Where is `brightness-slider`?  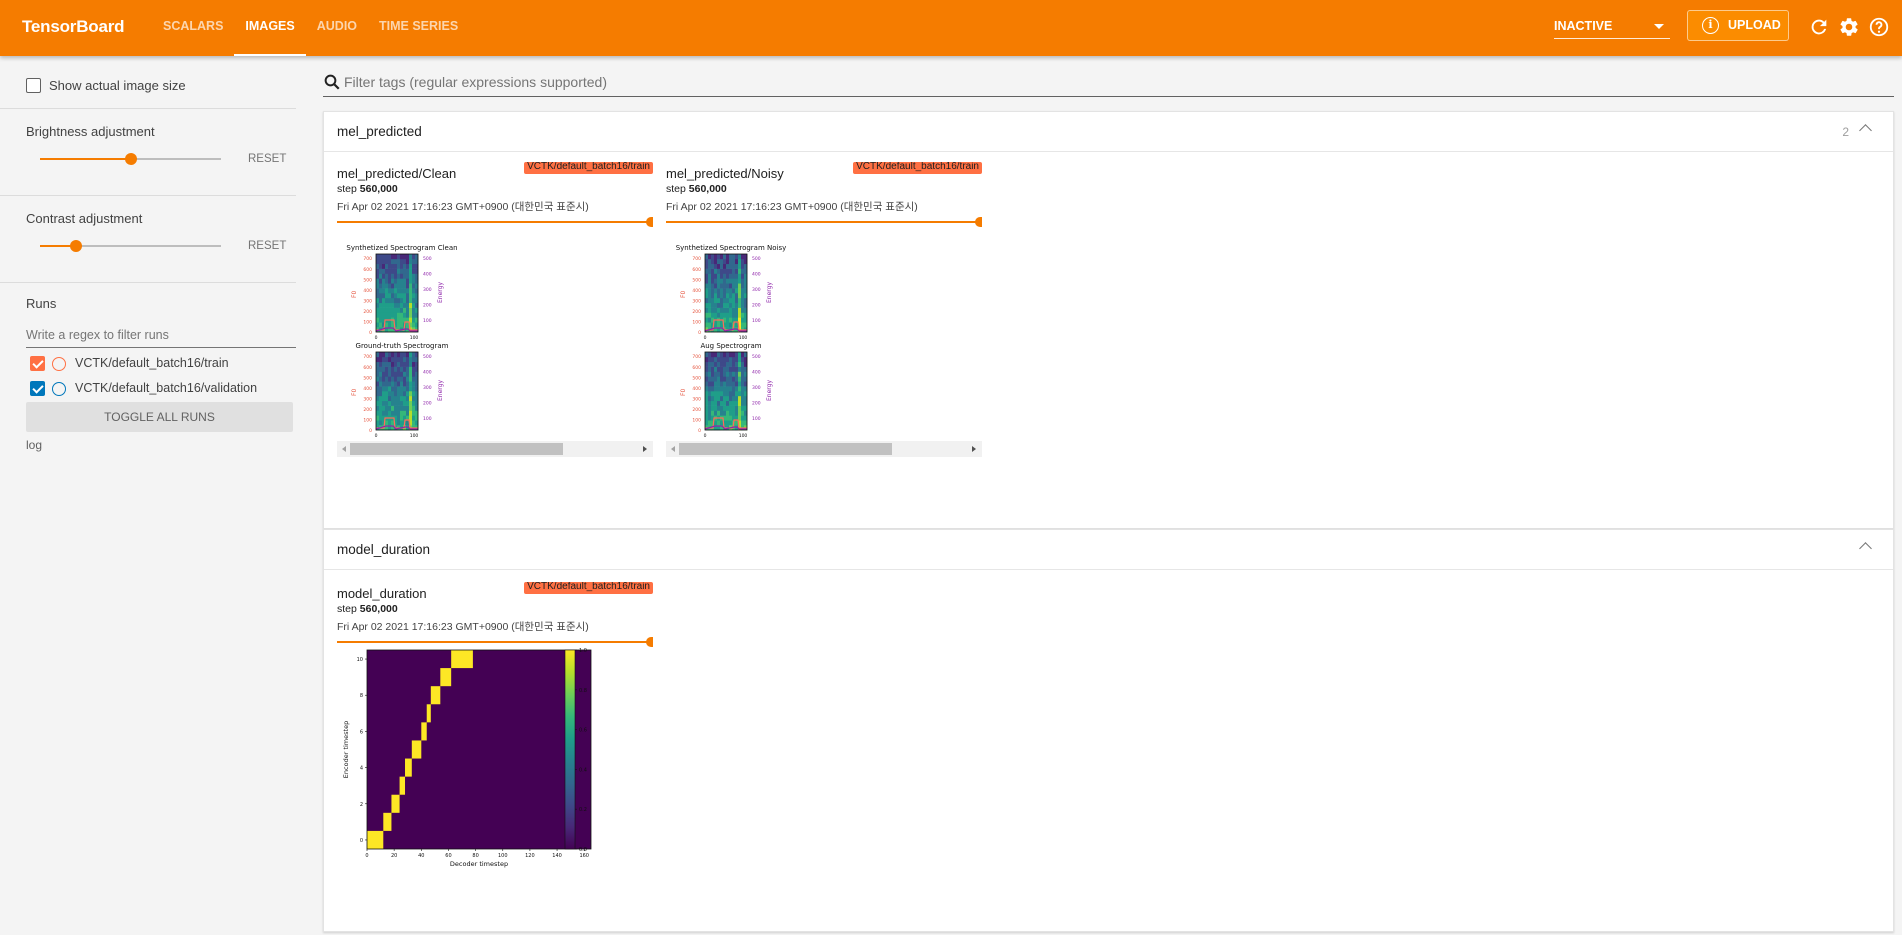
brightness-slider is located at coordinates (130, 159).